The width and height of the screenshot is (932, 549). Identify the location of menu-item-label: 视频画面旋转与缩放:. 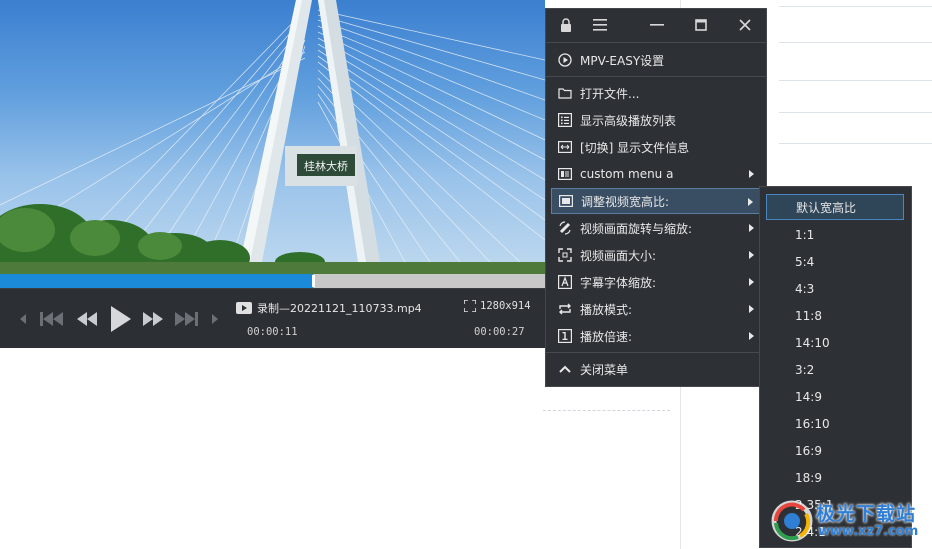
(636, 228).